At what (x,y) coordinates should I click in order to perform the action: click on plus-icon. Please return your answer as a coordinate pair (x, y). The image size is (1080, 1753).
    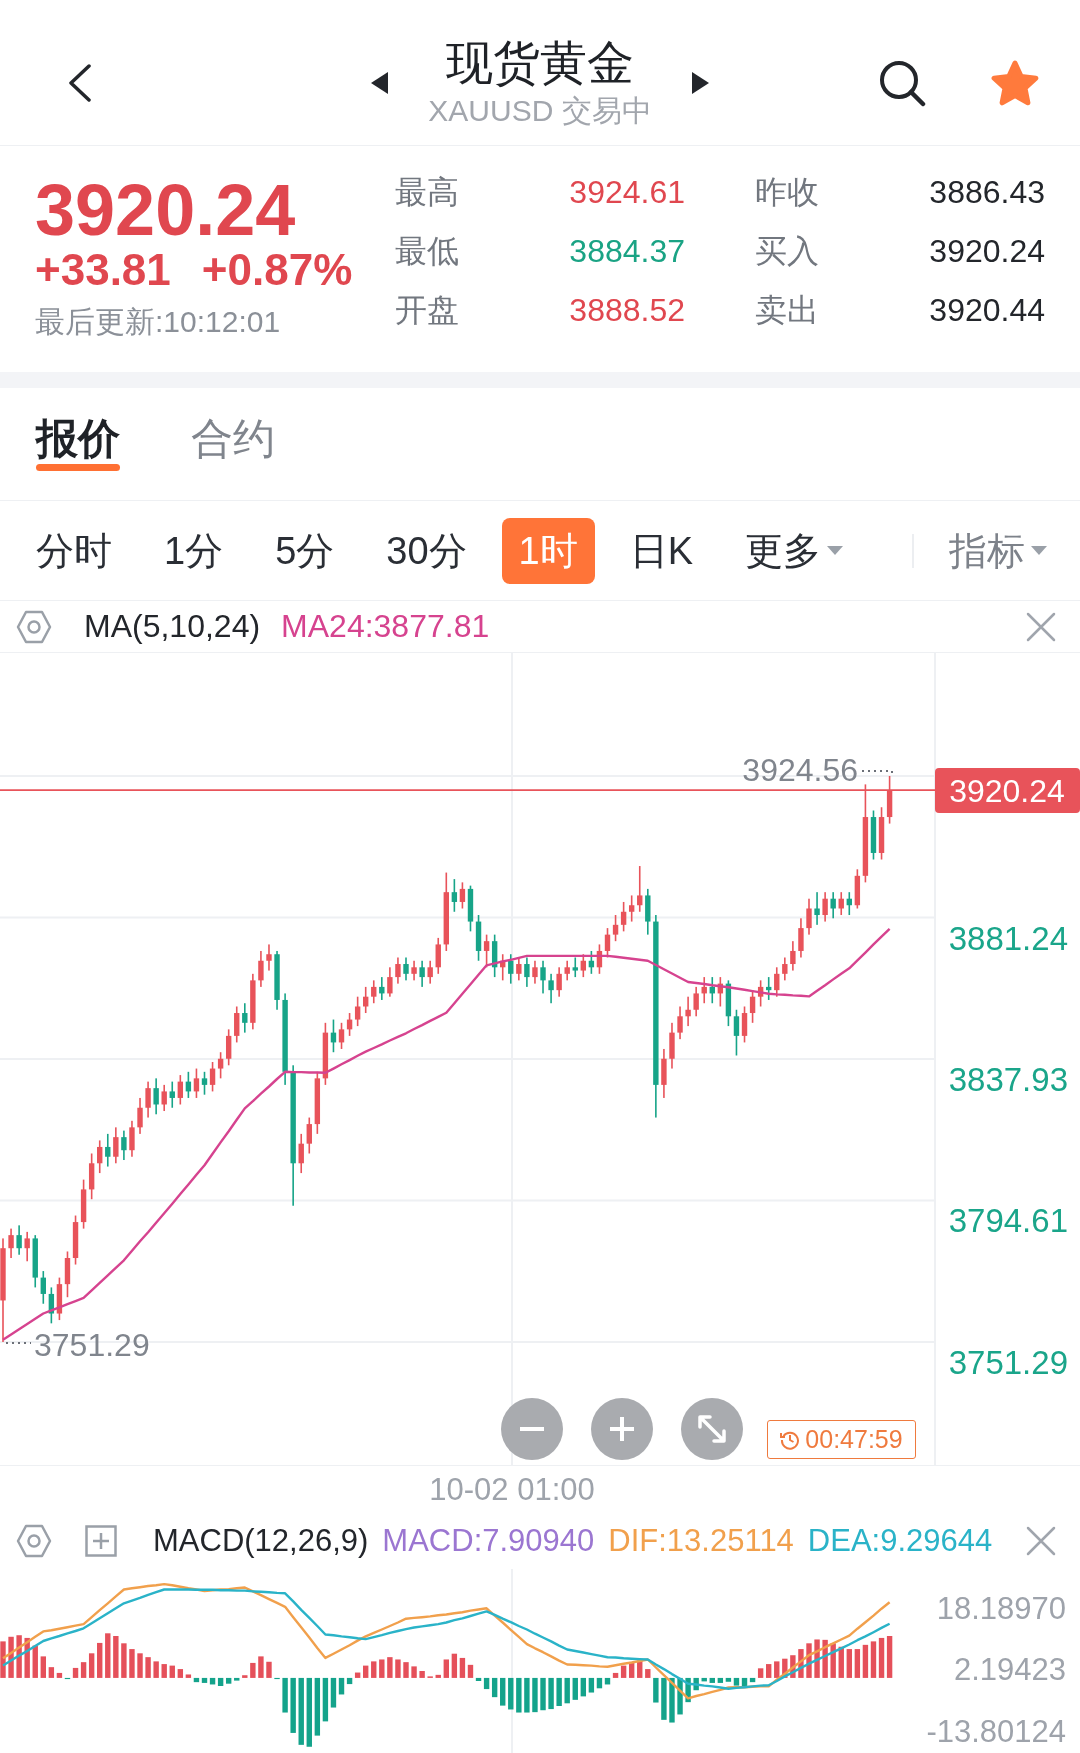
    Looking at the image, I should click on (622, 1429).